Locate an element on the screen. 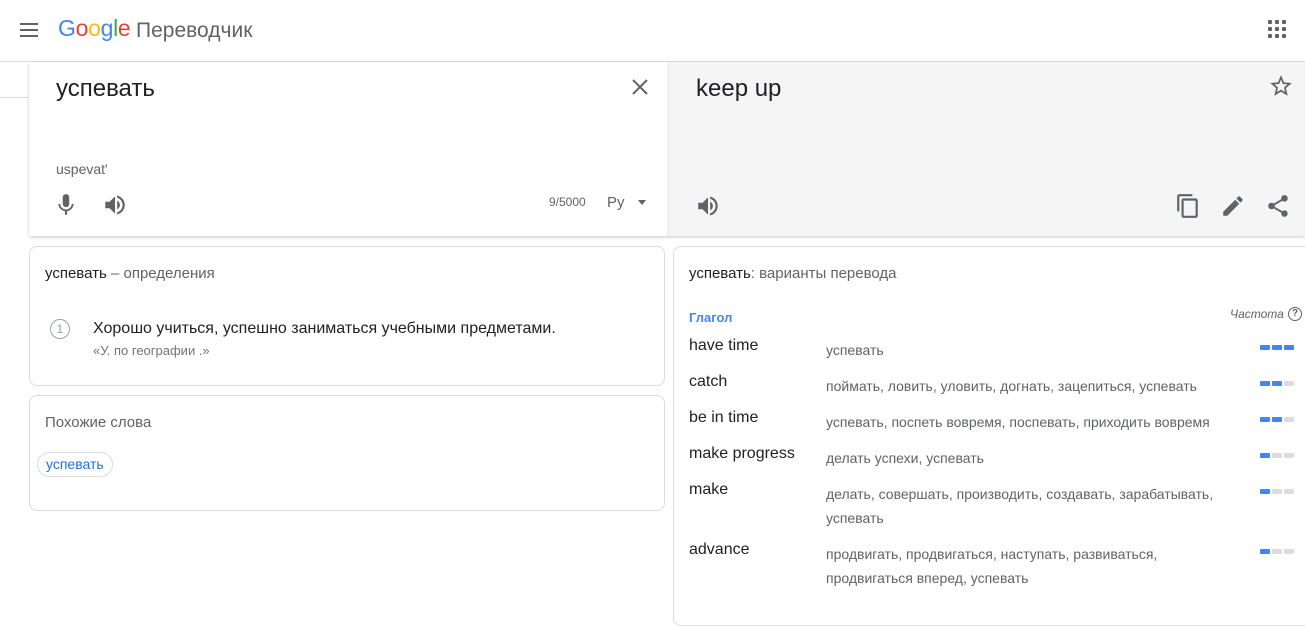 The width and height of the screenshot is (1305, 626). share-icon is located at coordinates (1278, 206).